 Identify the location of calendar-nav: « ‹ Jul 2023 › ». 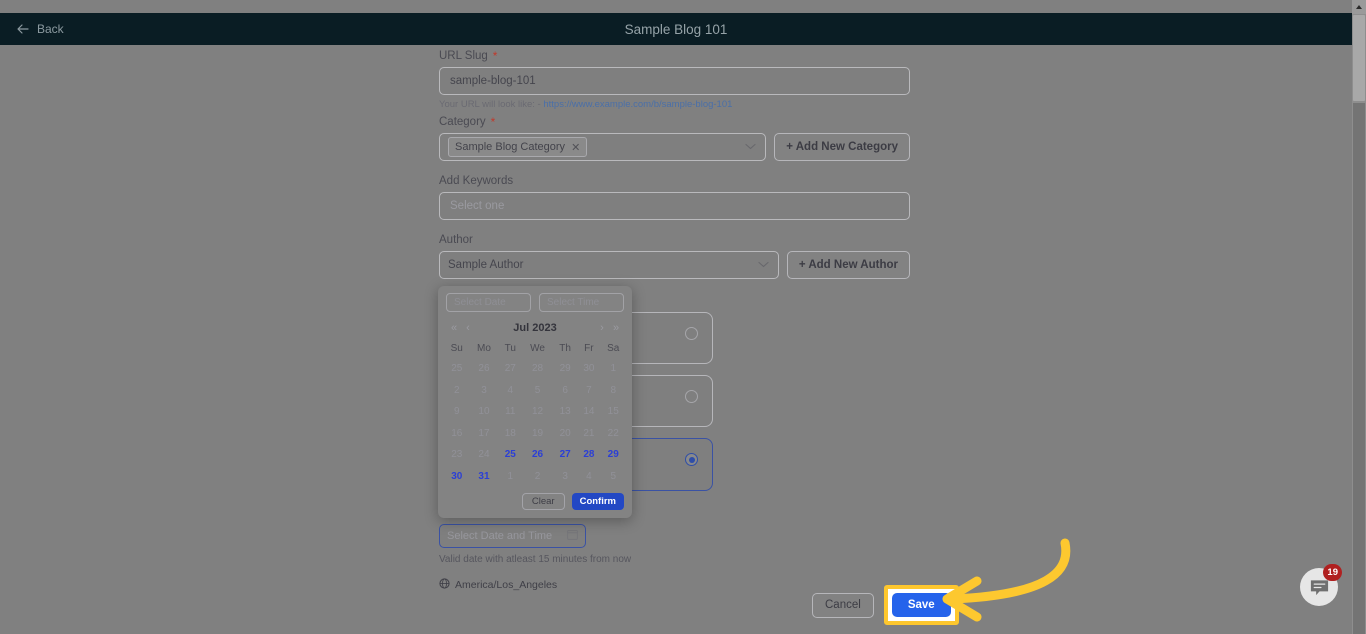
(535, 328).